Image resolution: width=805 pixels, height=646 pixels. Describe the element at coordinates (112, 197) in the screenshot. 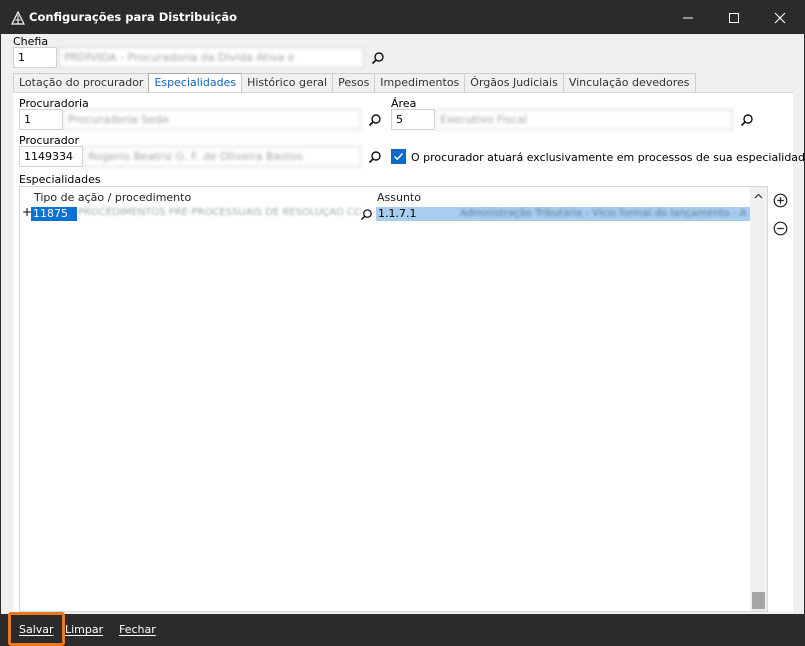

I see `column-header-tipo-acao: Tipo de ação / procedimento` at that location.